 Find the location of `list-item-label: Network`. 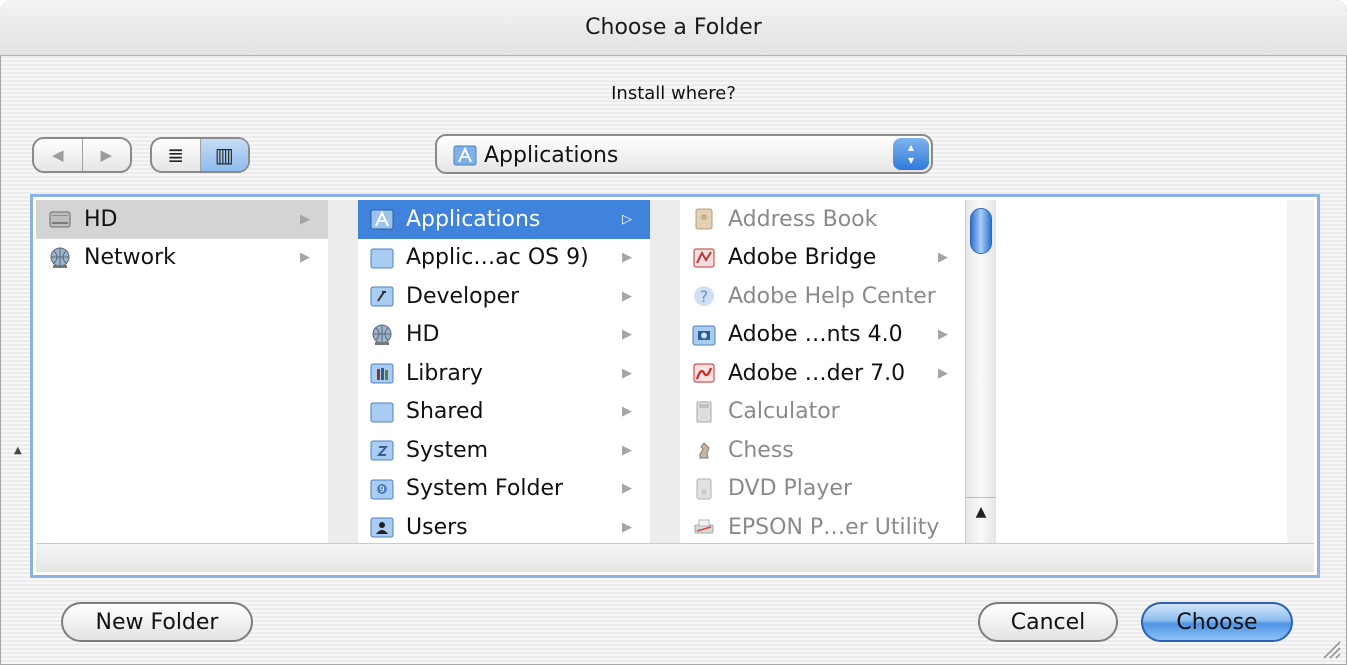

list-item-label: Network is located at coordinates (130, 258).